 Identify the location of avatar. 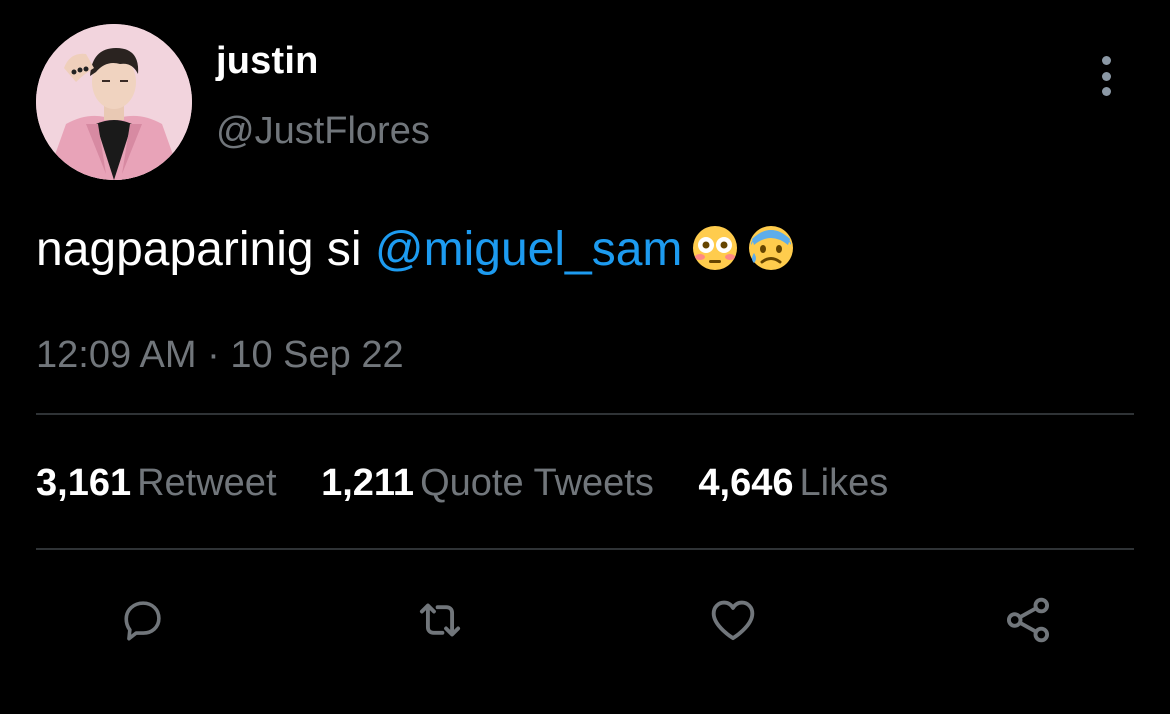
(114, 102).